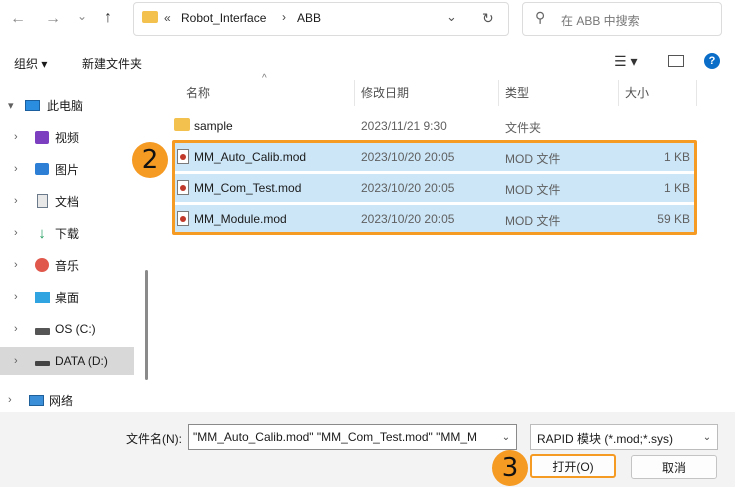 This screenshot has height=487, width=735. Describe the element at coordinates (523, 128) in the screenshot. I see `file-type: 文件夹` at that location.